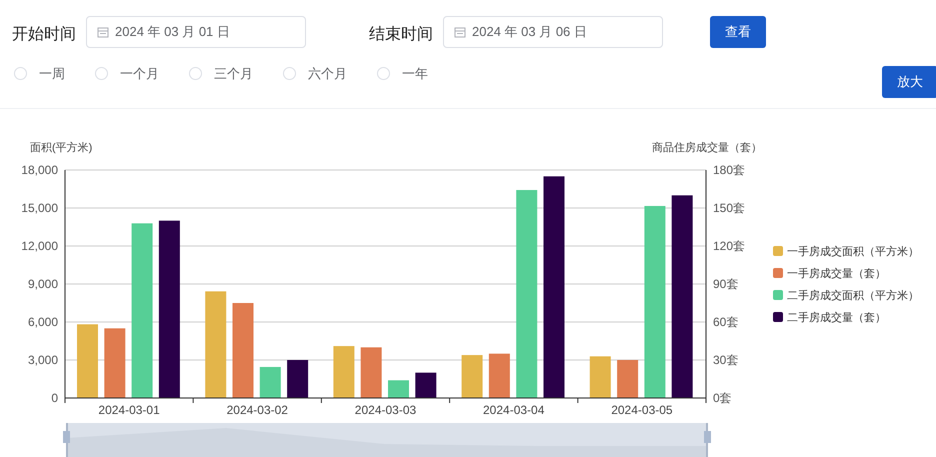 This screenshot has width=936, height=457. I want to click on tick-label: 18,000, so click(39, 170).